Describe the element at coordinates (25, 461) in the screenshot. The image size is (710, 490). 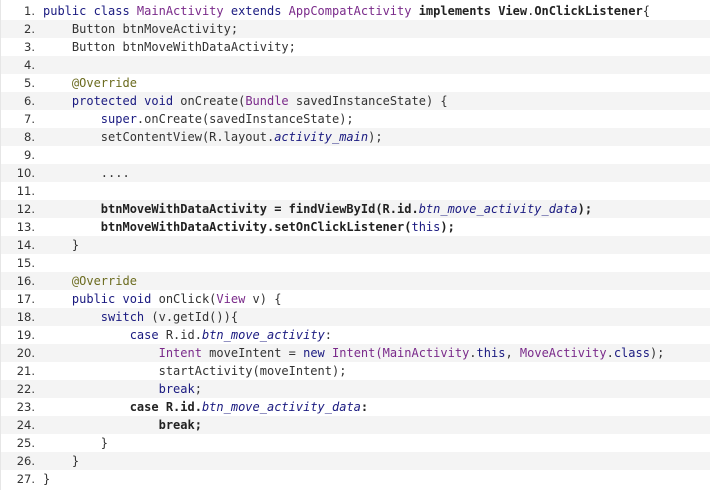
I see `line-number: 26.` at that location.